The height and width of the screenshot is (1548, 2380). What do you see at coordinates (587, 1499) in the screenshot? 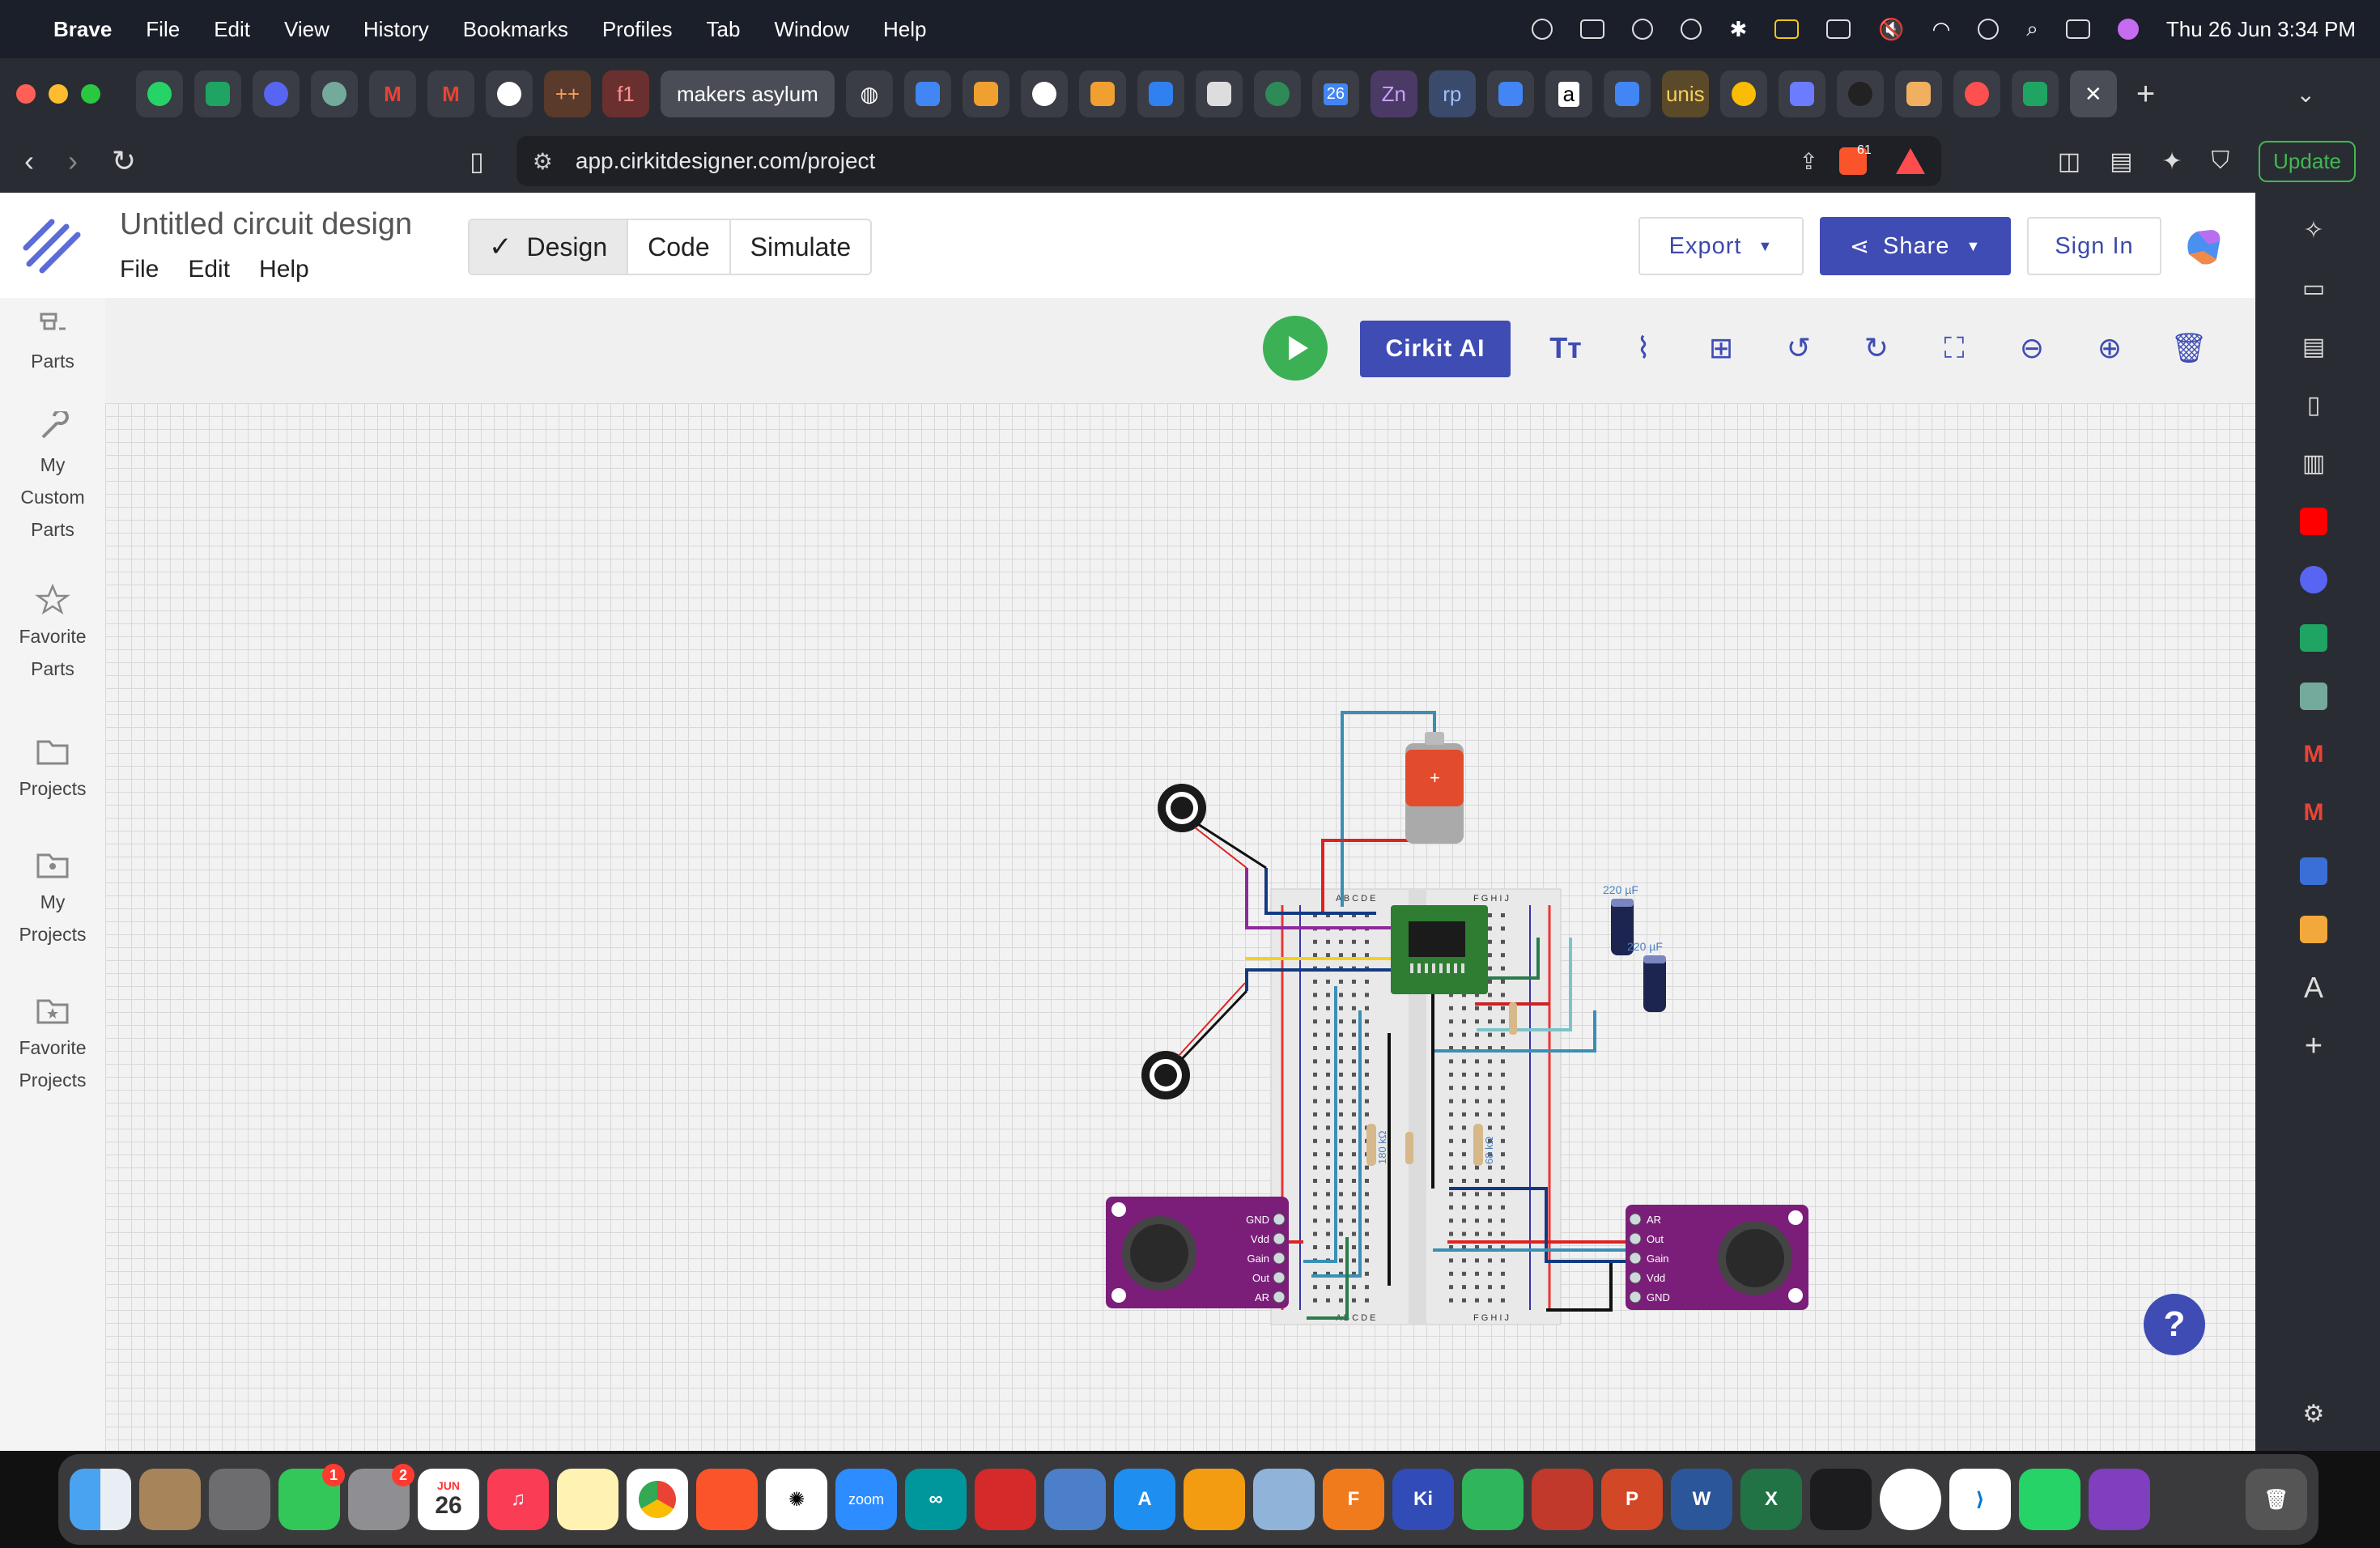
I see `notes-icon` at bounding box center [587, 1499].